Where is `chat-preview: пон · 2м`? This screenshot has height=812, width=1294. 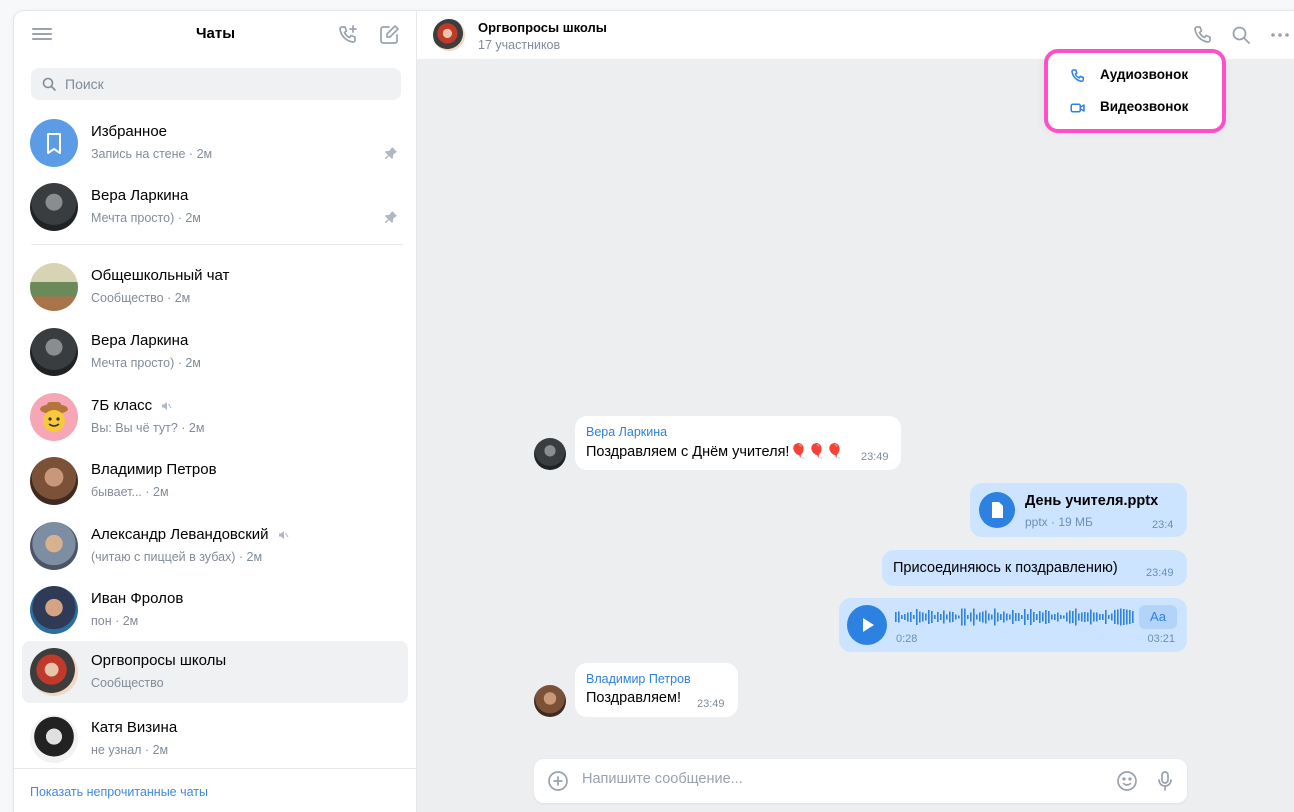 chat-preview: пон · 2м is located at coordinates (115, 621).